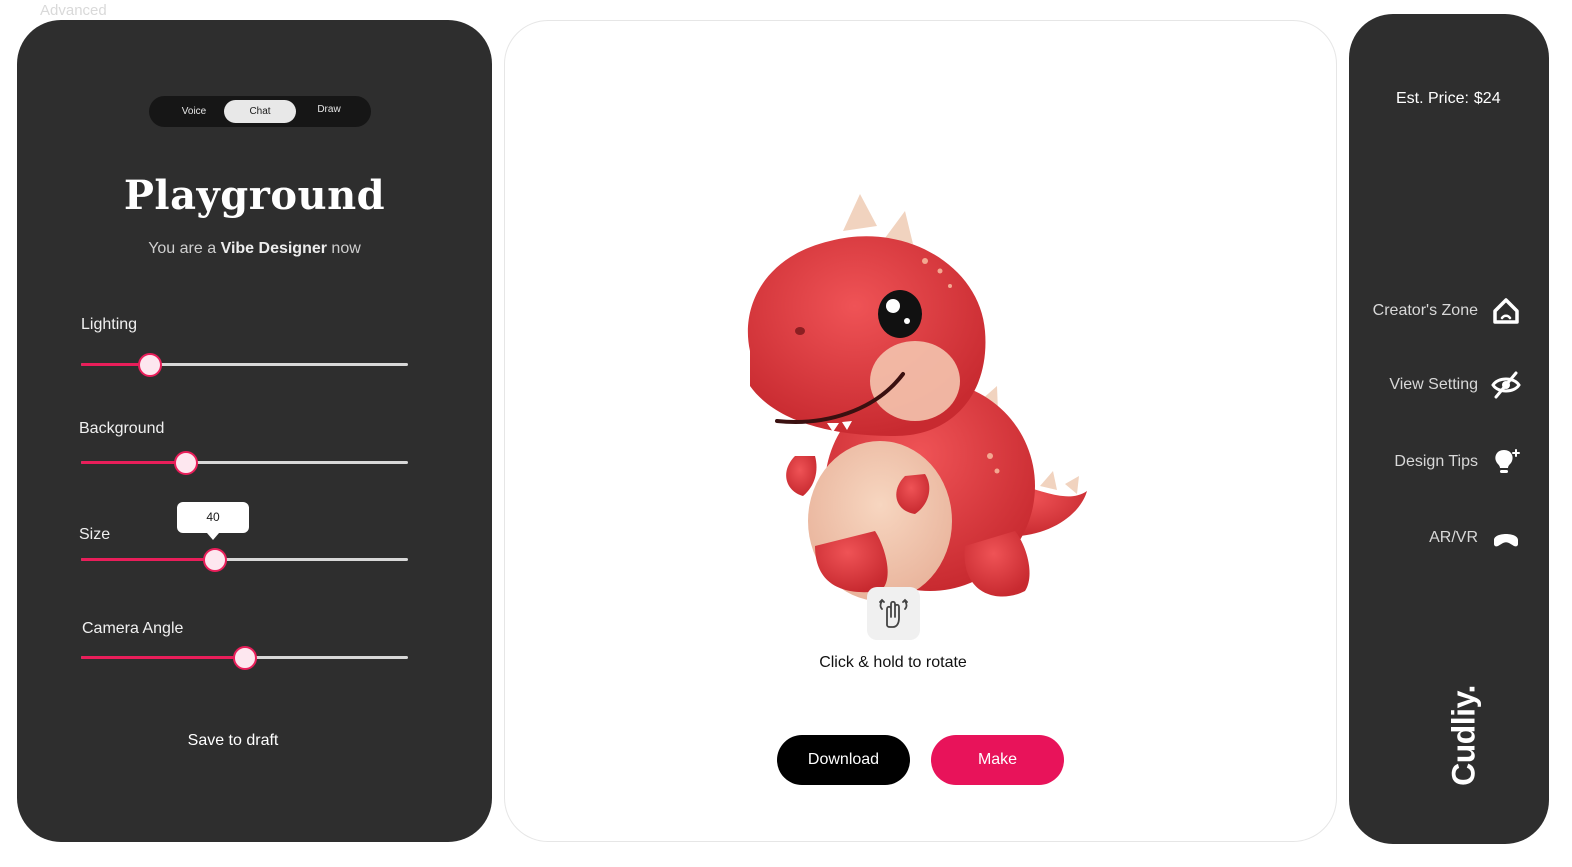  What do you see at coordinates (1507, 461) in the screenshot?
I see `lightbulb-icon` at bounding box center [1507, 461].